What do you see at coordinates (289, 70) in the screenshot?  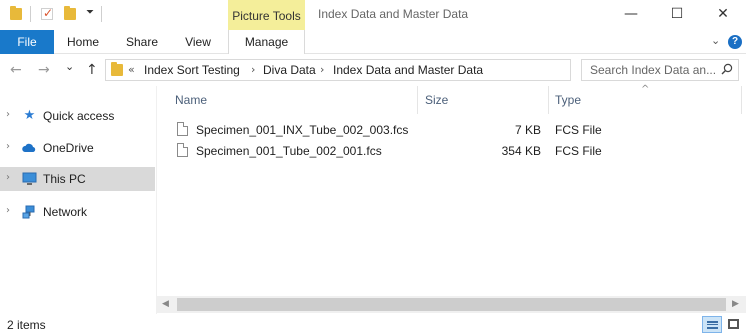 I see `breadcrumb-item: Diva Data` at bounding box center [289, 70].